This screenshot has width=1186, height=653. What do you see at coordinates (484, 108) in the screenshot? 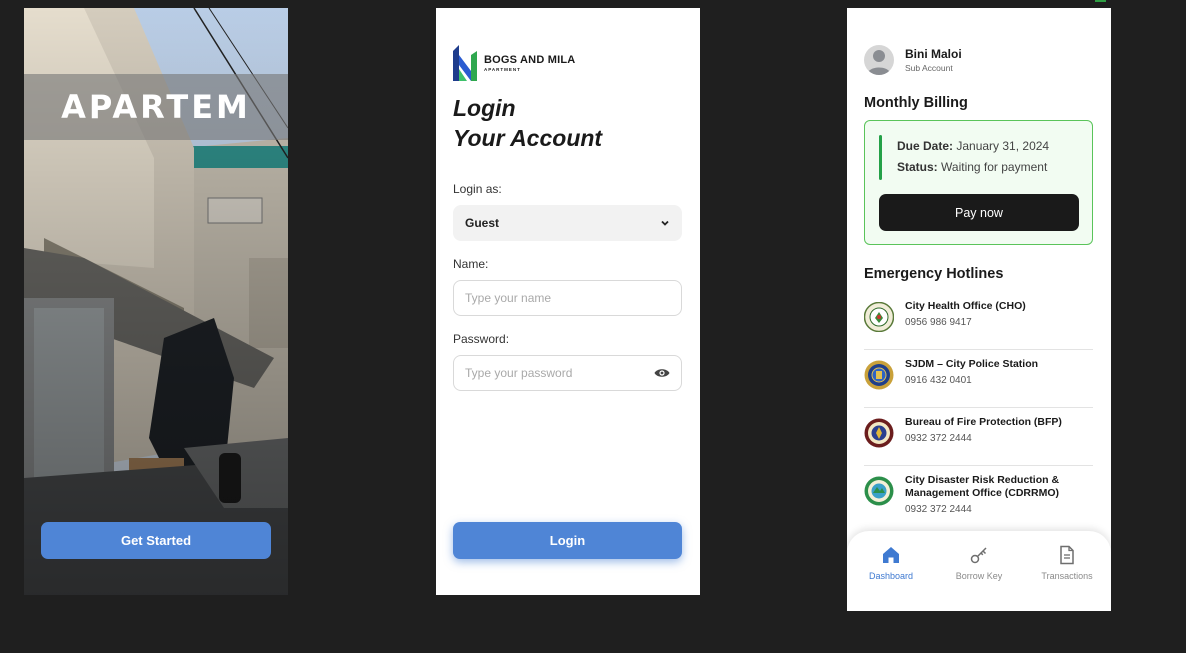
I see `heading-line-1: Login` at bounding box center [484, 108].